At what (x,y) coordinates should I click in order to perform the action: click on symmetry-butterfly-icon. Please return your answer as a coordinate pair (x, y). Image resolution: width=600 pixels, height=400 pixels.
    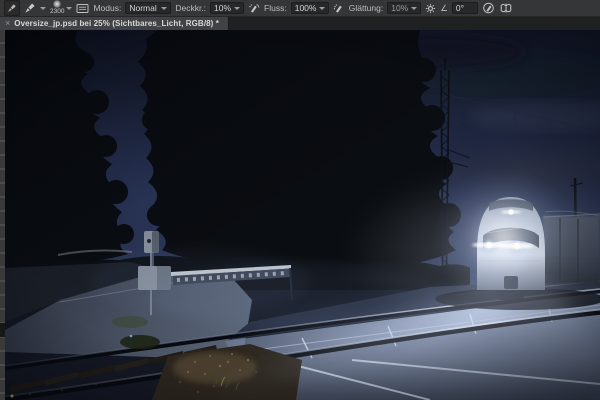
    Looking at the image, I should click on (506, 8).